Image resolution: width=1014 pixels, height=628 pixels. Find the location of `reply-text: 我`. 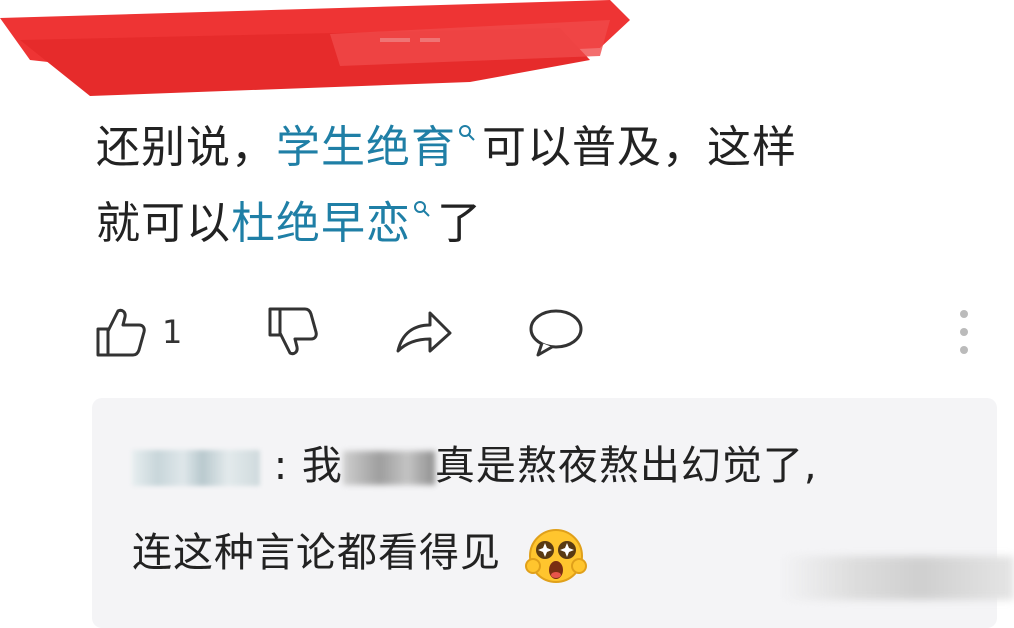

reply-text: 我 is located at coordinates (322, 466).